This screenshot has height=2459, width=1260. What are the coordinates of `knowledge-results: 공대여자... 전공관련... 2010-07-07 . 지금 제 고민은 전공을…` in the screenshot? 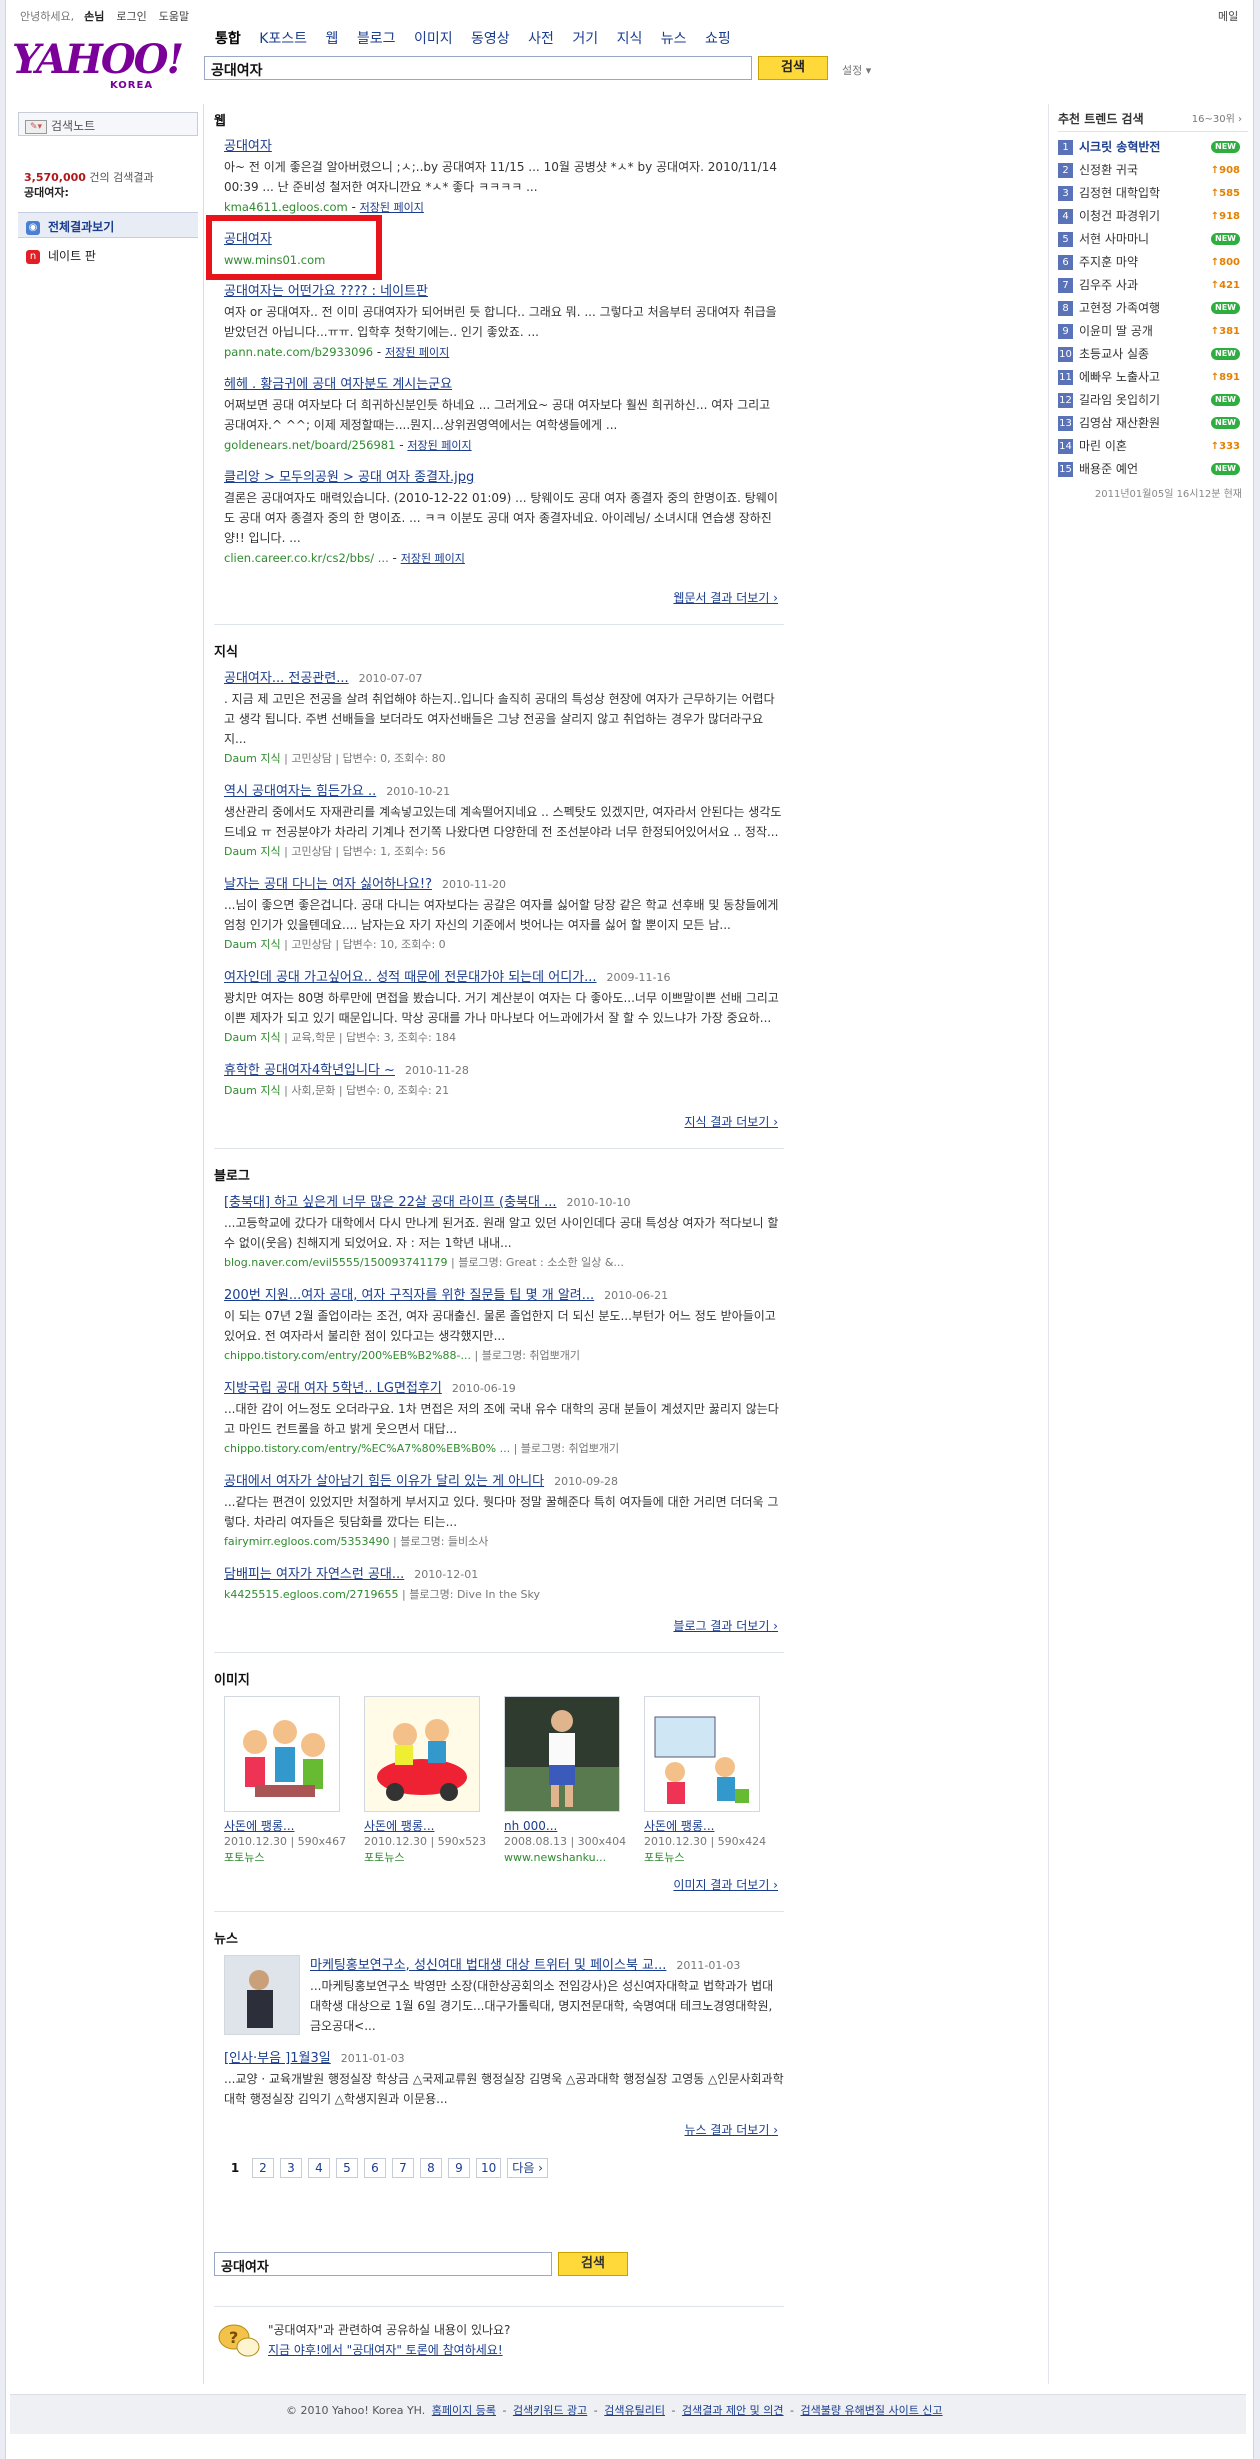 It's located at (499, 884).